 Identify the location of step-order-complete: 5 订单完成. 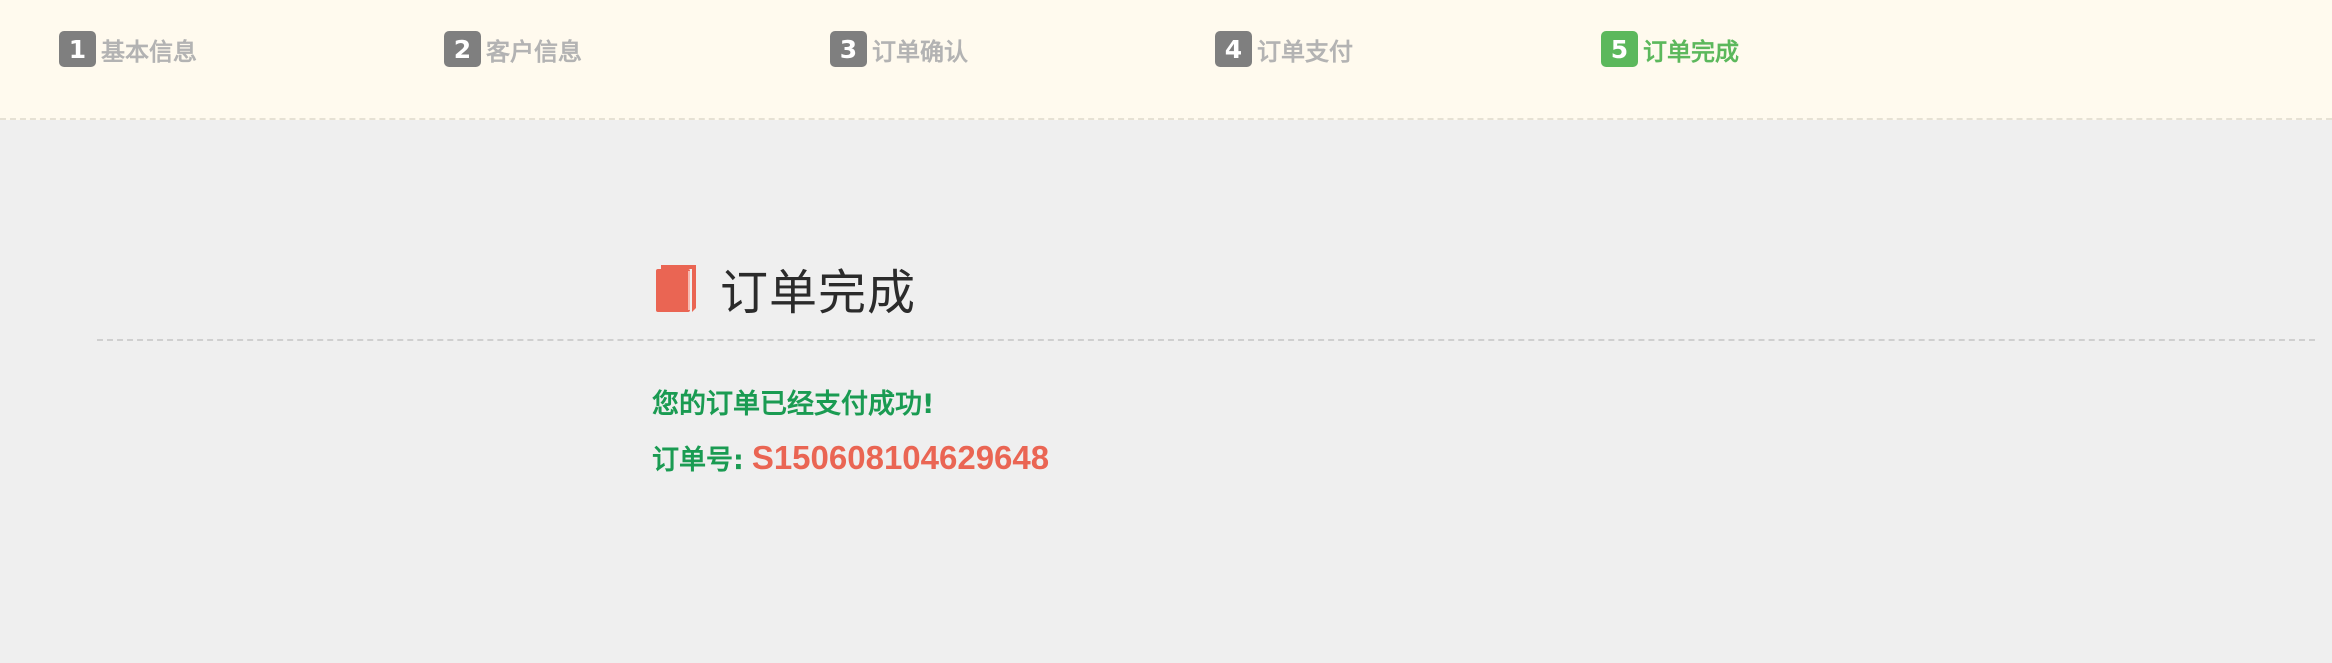
(1670, 49).